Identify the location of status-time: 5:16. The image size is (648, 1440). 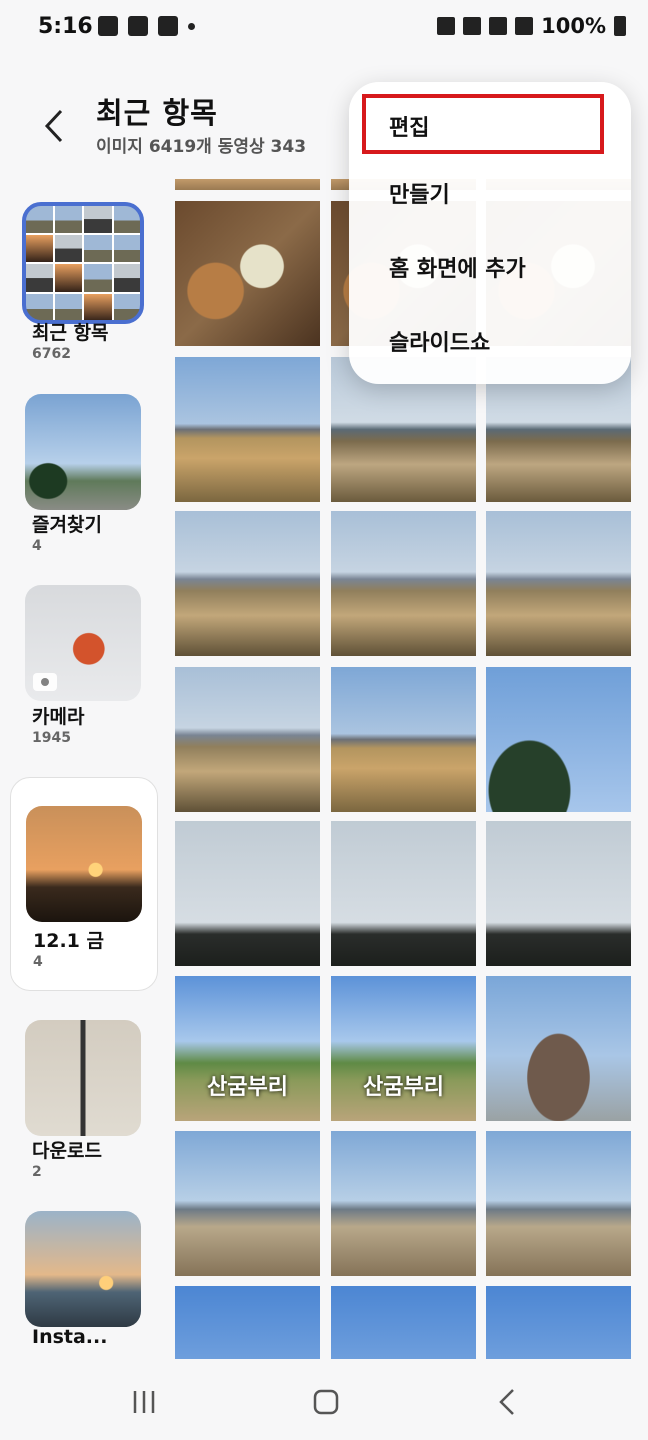
(65, 26).